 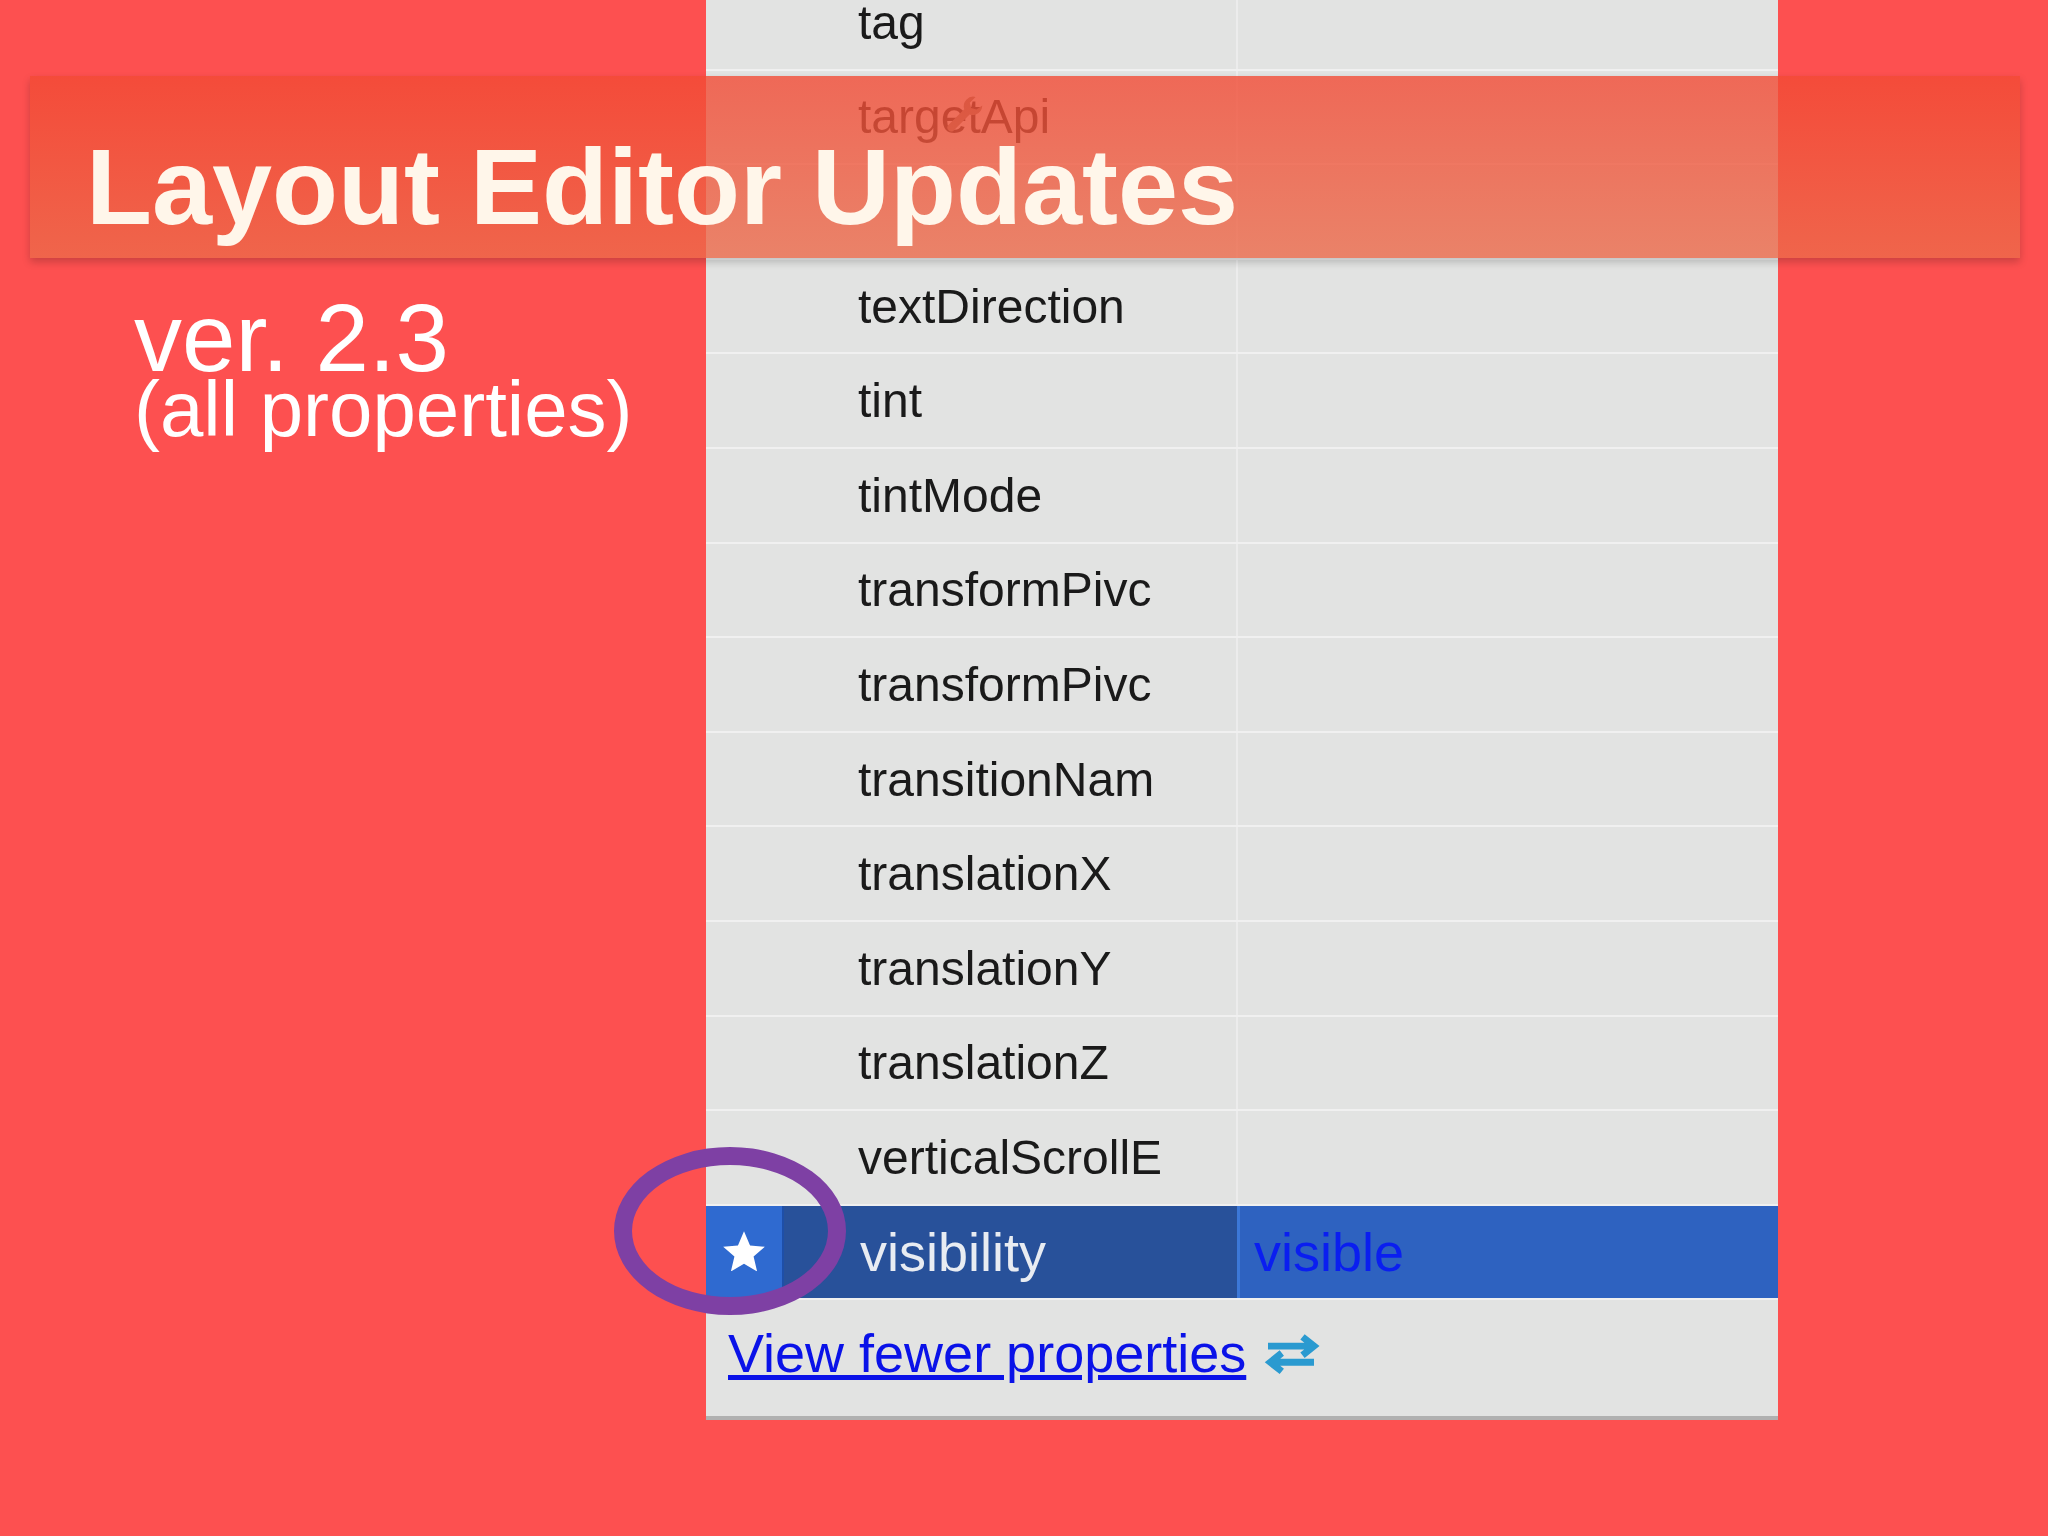 What do you see at coordinates (891, 25) in the screenshot?
I see `property-name: tag` at bounding box center [891, 25].